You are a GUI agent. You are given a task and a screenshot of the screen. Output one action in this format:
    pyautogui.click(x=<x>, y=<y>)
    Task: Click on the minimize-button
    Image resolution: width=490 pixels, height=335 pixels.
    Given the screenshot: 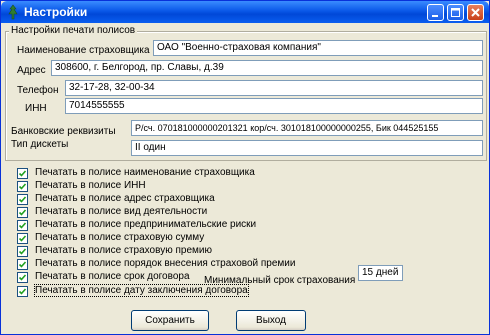 What is the action you would take?
    pyautogui.click(x=435, y=12)
    